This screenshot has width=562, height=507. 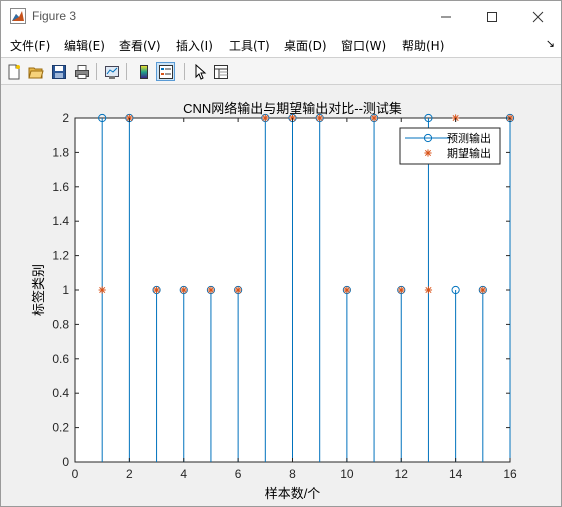 I want to click on save-icon, so click(x=58, y=71).